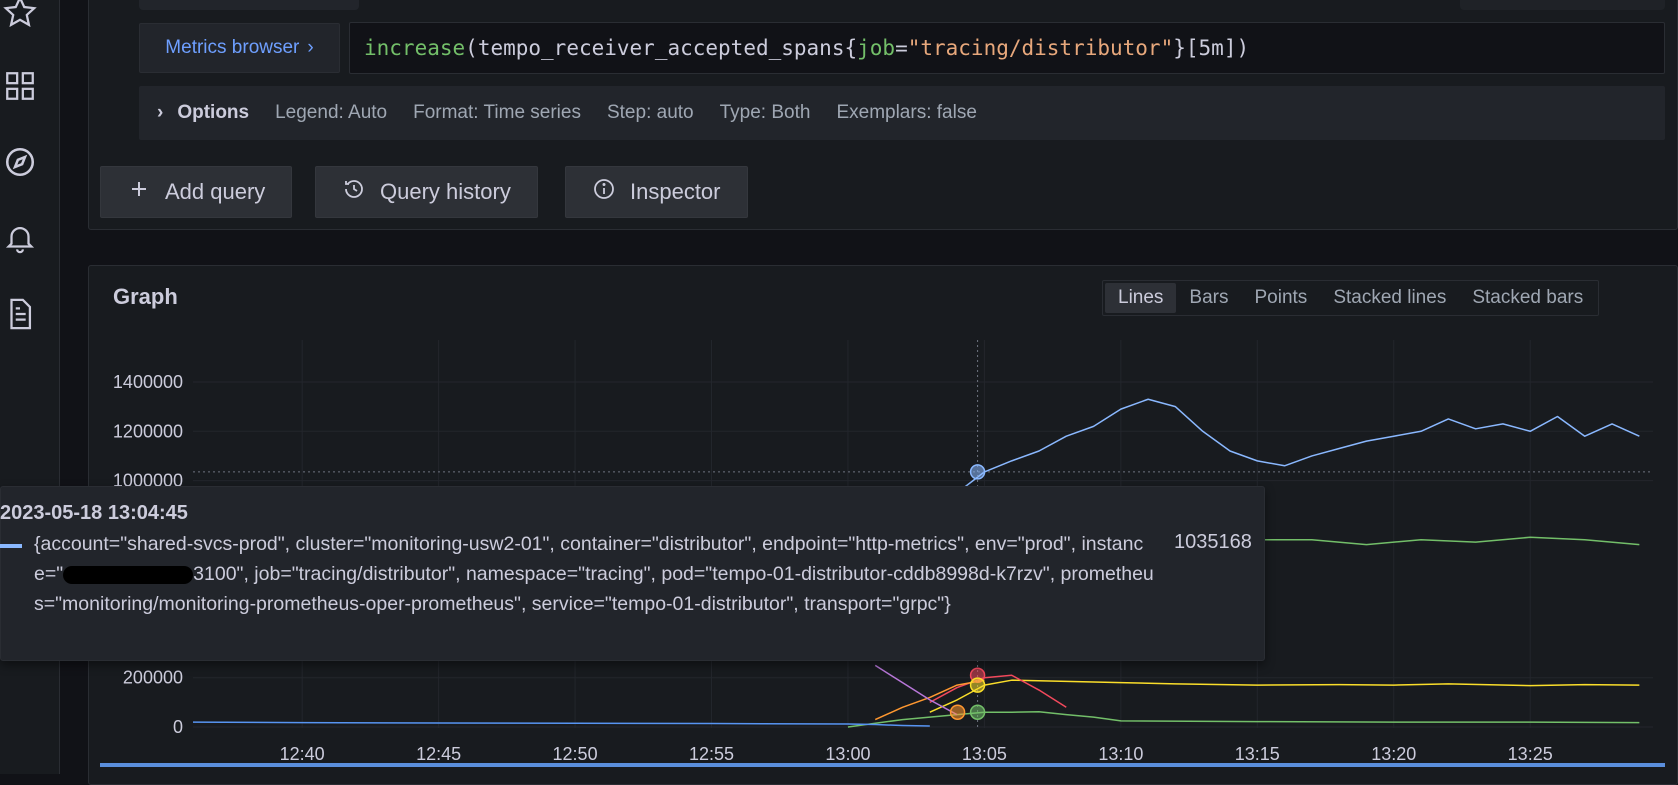 The width and height of the screenshot is (1678, 785). Describe the element at coordinates (354, 192) in the screenshot. I see `history-icon` at that location.